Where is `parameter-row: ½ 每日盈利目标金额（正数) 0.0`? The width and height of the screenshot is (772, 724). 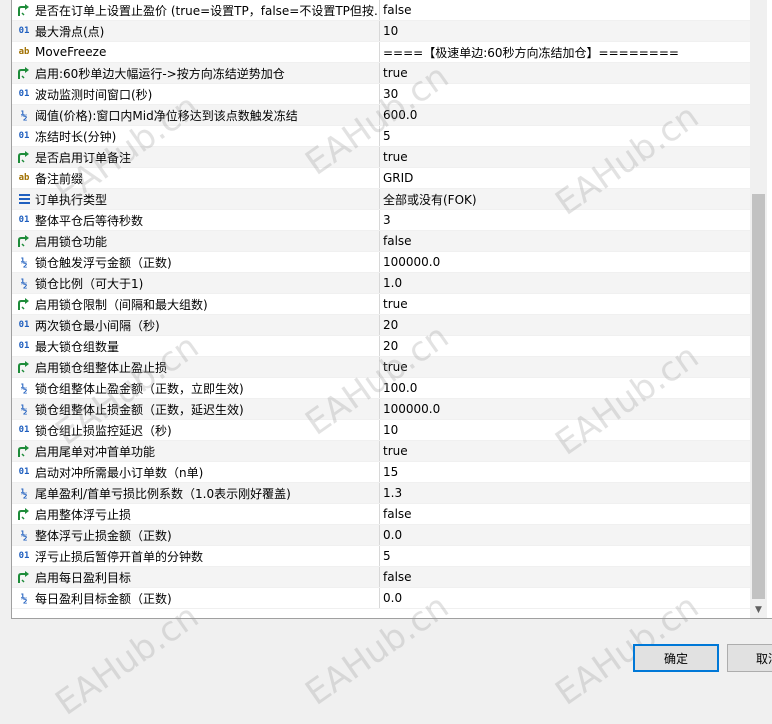 parameter-row: ½ 每日盈利目标金额（正数) 0.0 is located at coordinates (381, 598).